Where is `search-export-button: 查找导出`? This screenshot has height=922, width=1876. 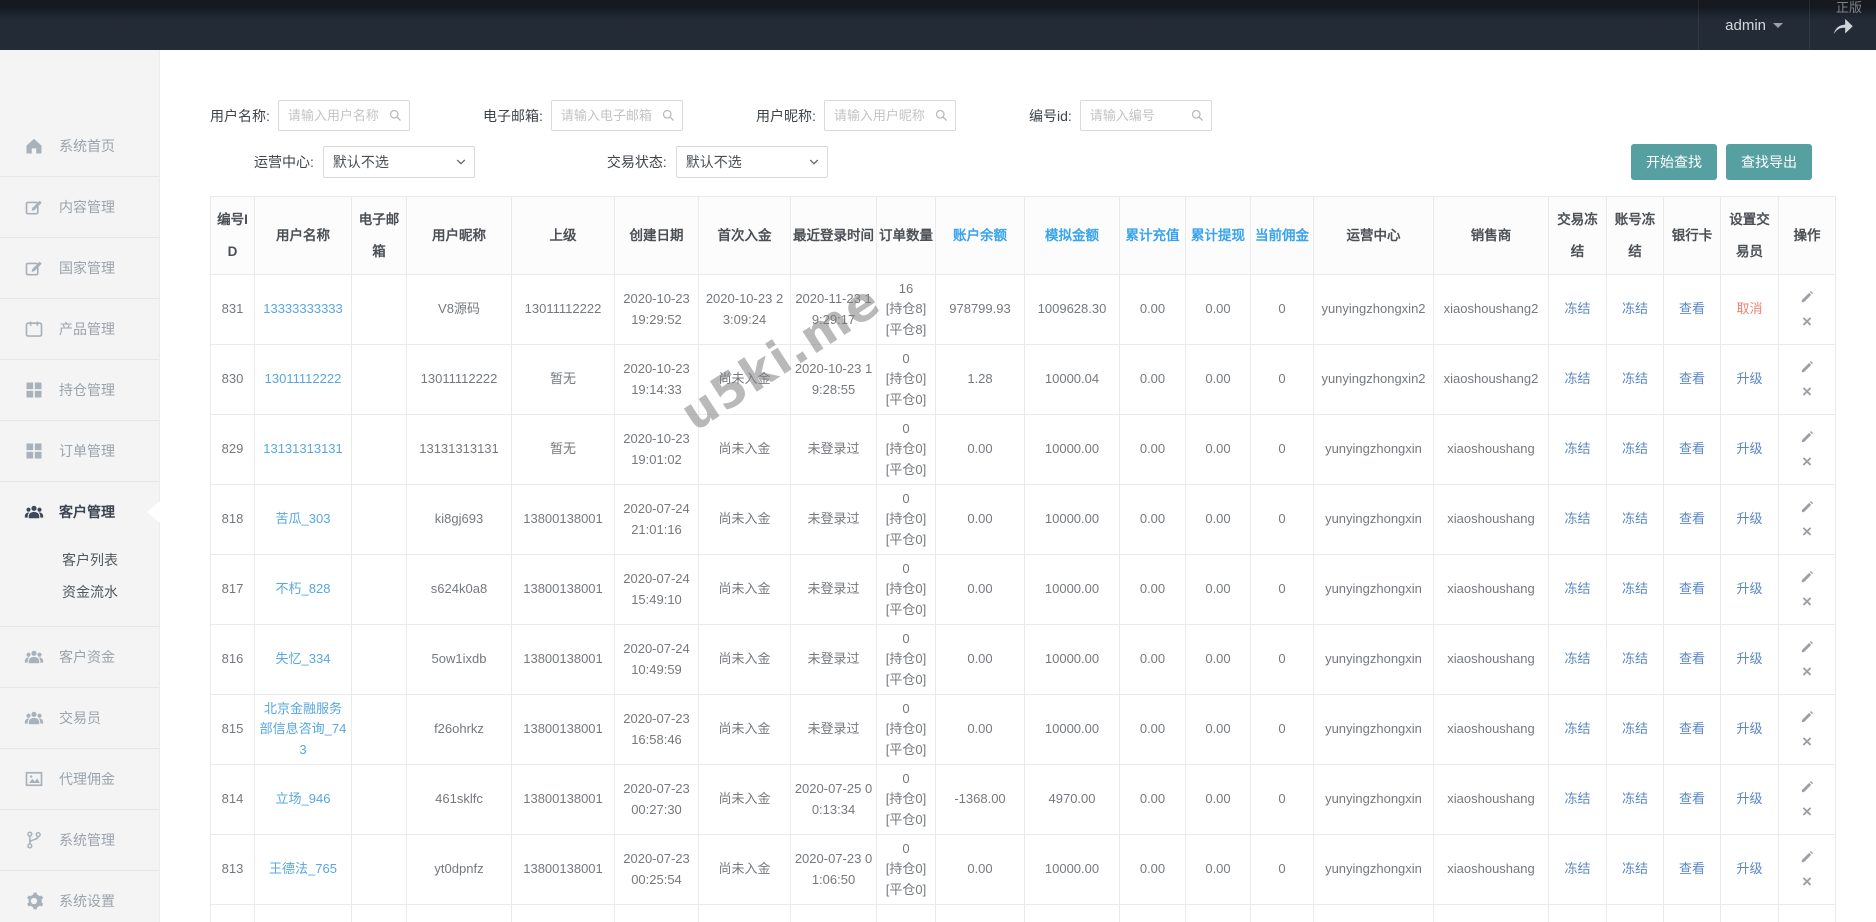 search-export-button: 查找导出 is located at coordinates (1769, 162).